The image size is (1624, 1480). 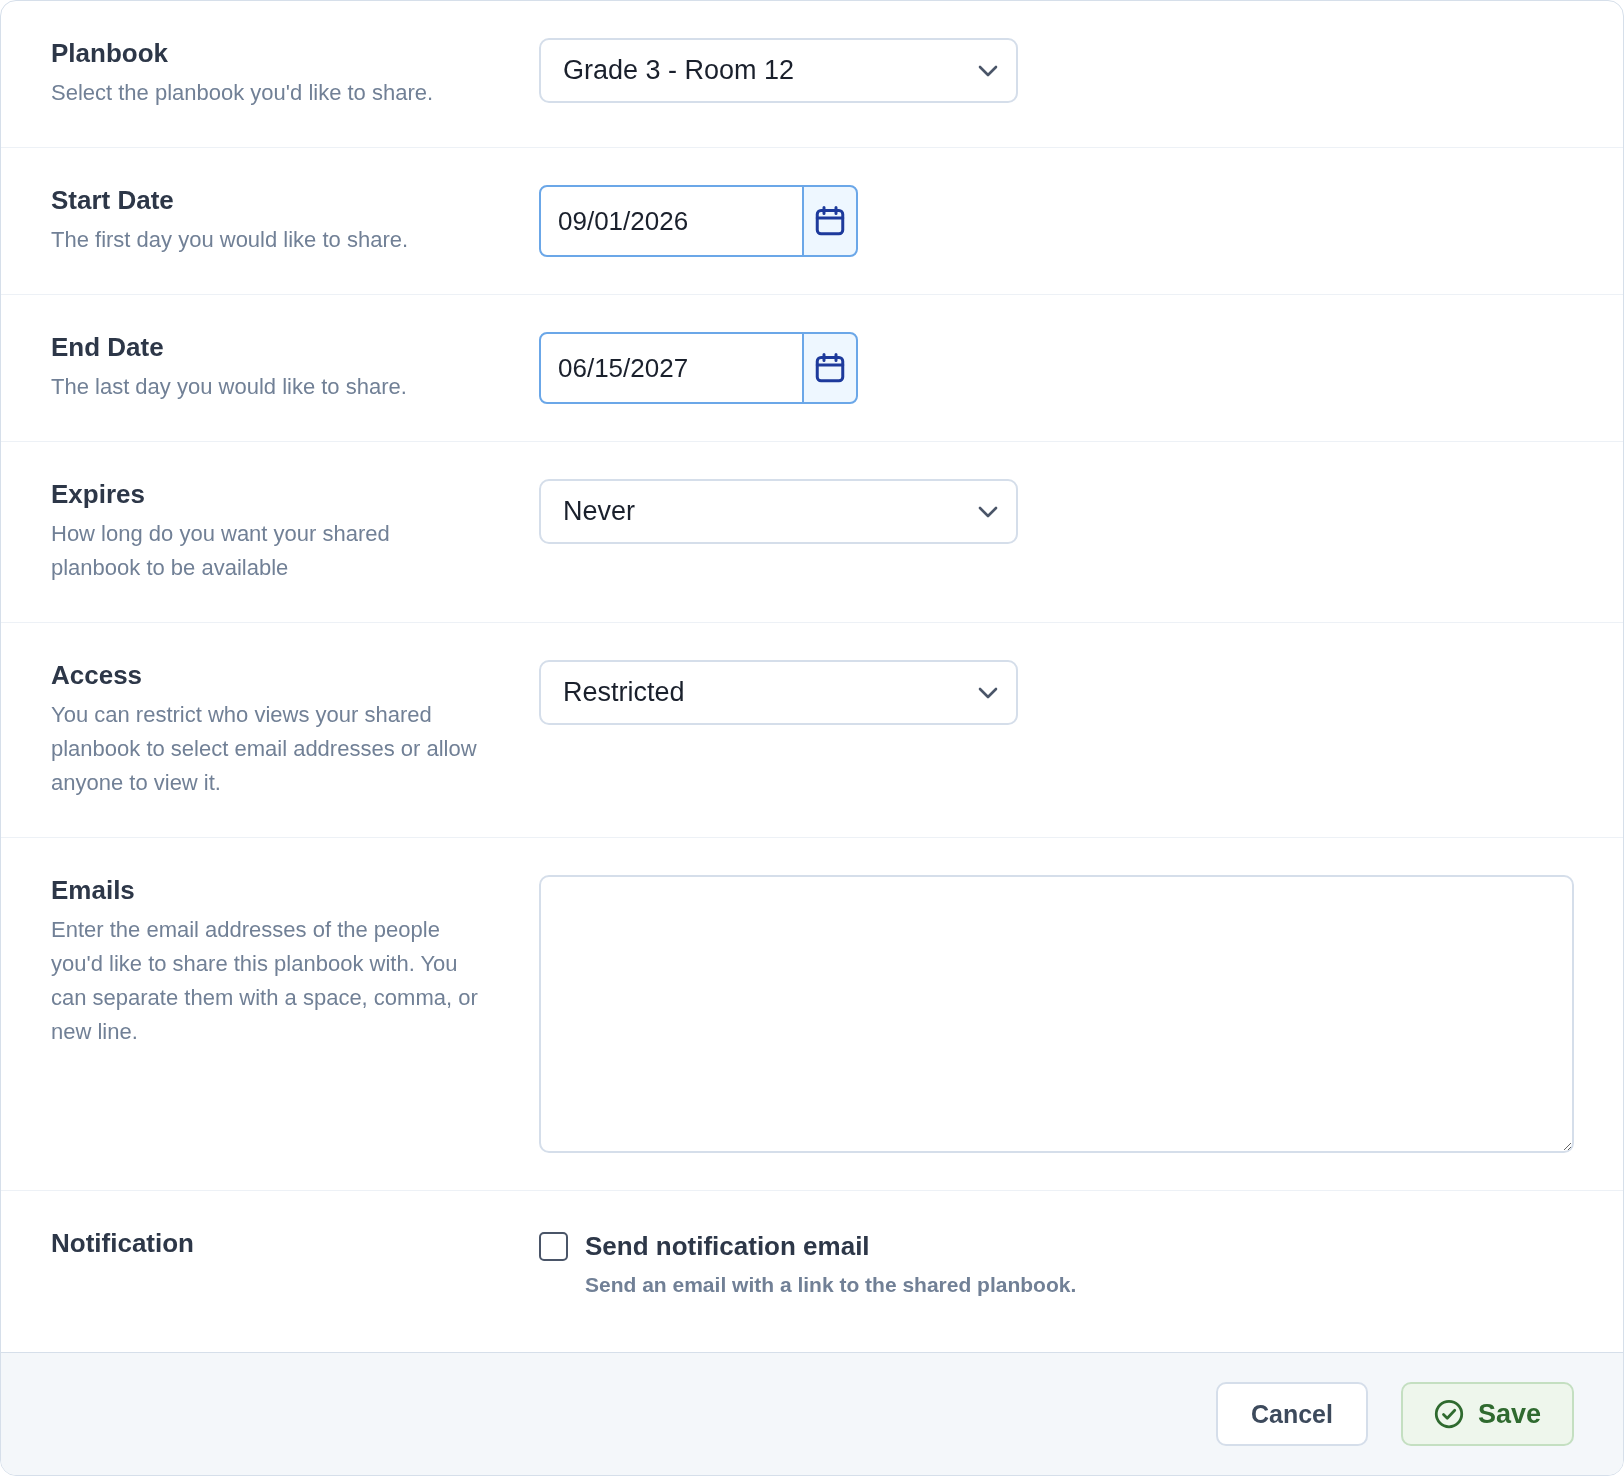 What do you see at coordinates (778, 692) in the screenshot?
I see `dropdown-select: Restricted` at bounding box center [778, 692].